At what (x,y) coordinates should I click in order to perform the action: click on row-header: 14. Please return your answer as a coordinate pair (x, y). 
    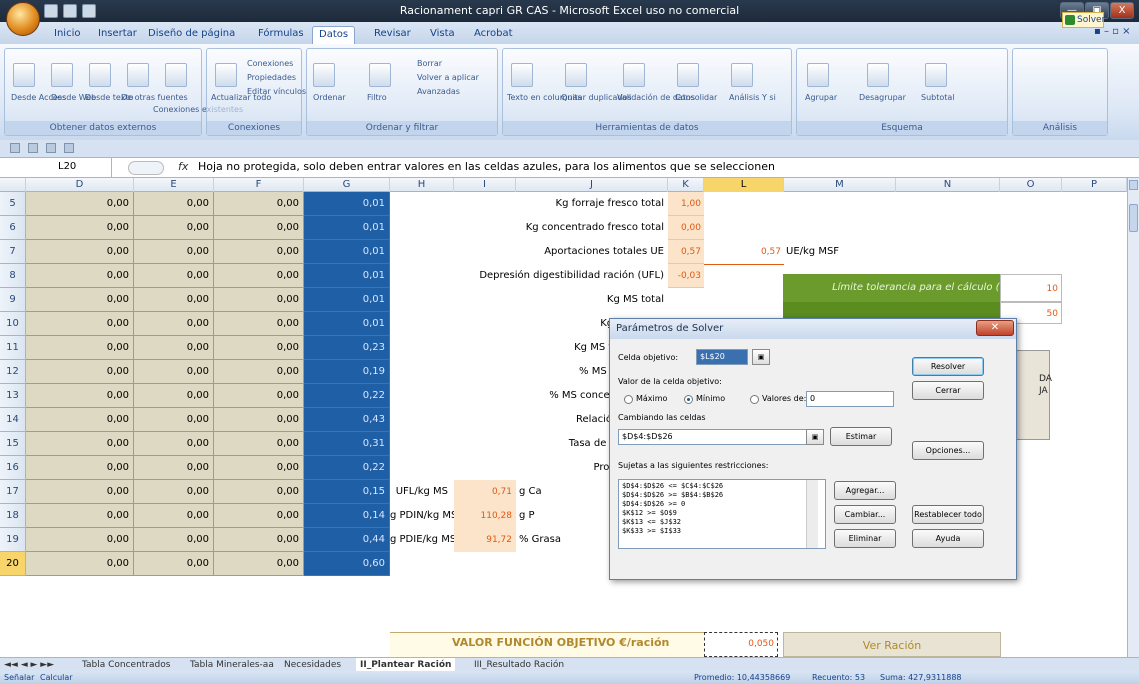
    Looking at the image, I should click on (13, 420).